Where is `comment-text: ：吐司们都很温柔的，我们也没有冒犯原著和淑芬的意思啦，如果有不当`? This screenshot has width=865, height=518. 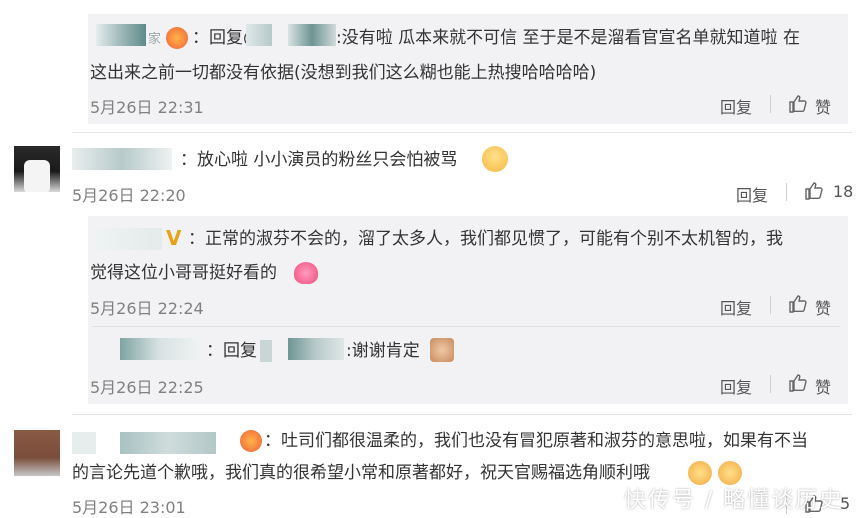
comment-text: ：吐司们都很温柔的，我们也没有冒犯原著和淑芬的意思啦，如果有不当 is located at coordinates (536, 441).